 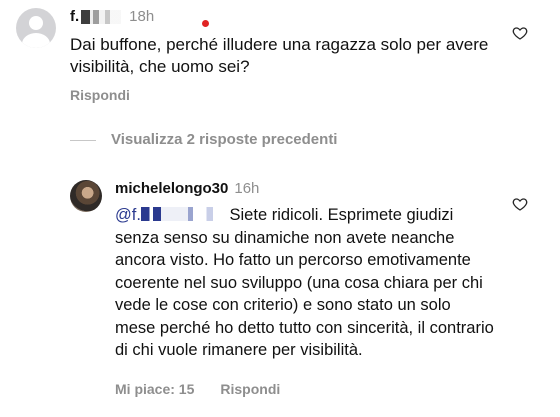 What do you see at coordinates (74, 16) in the screenshot?
I see `comment-username: f.` at bounding box center [74, 16].